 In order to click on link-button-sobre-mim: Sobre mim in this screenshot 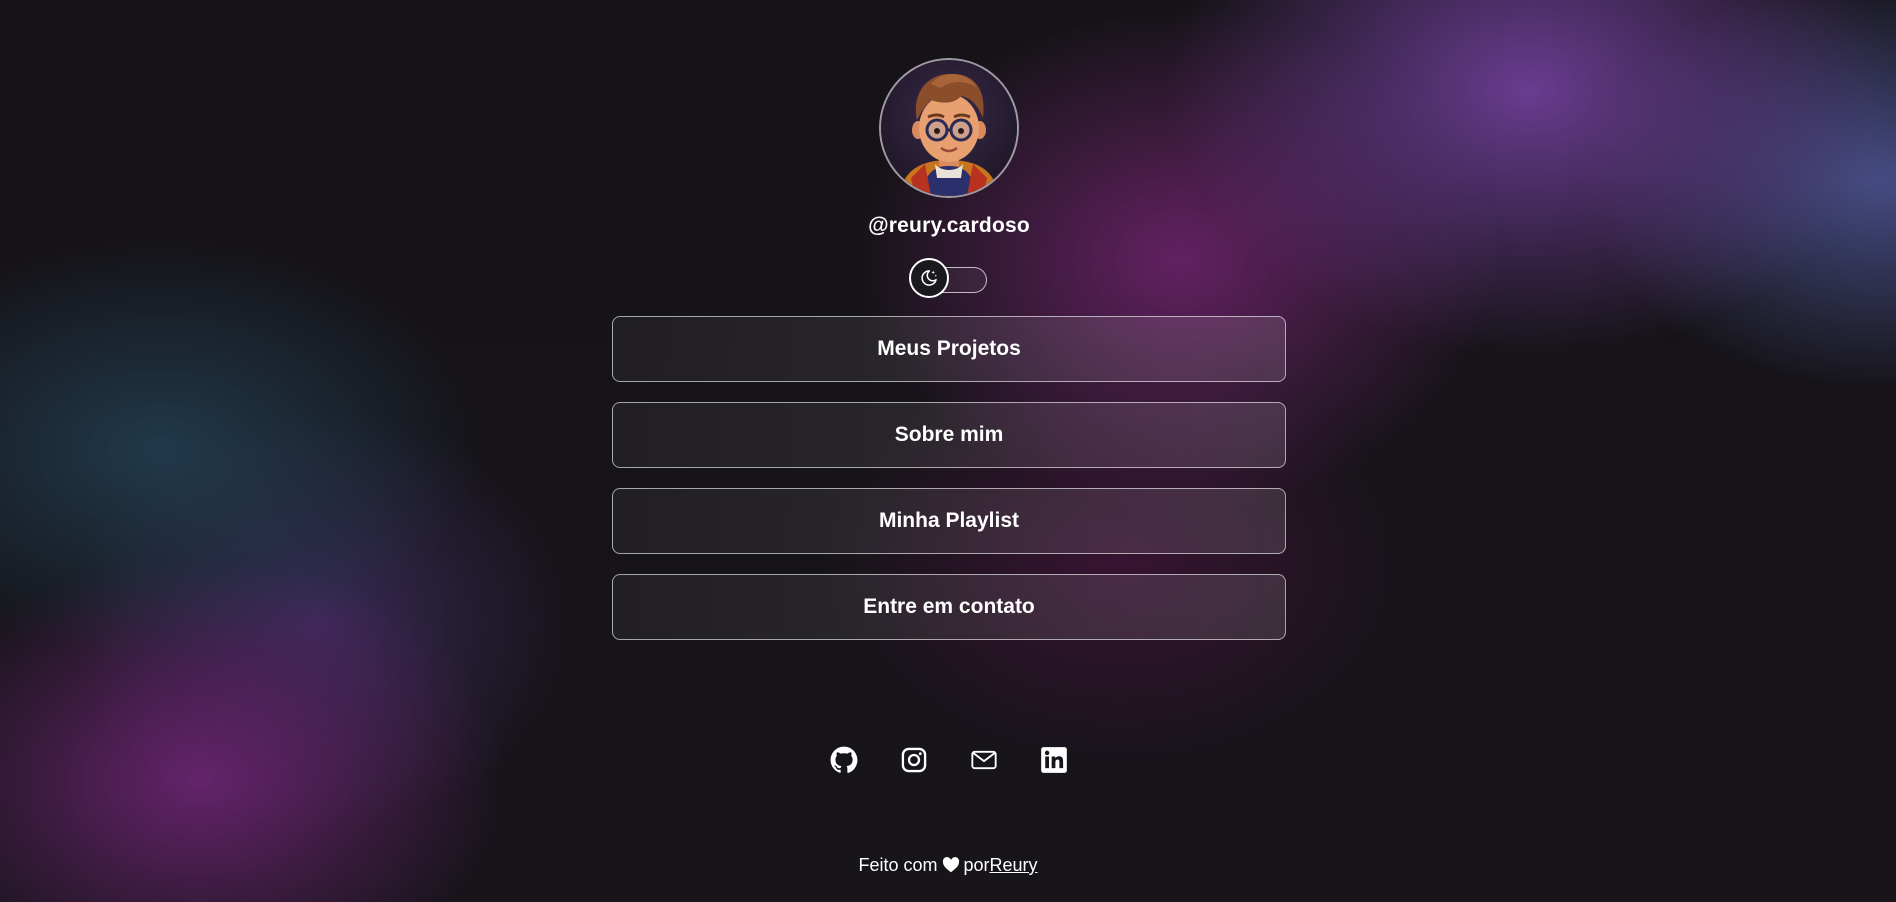, I will do `click(949, 435)`.